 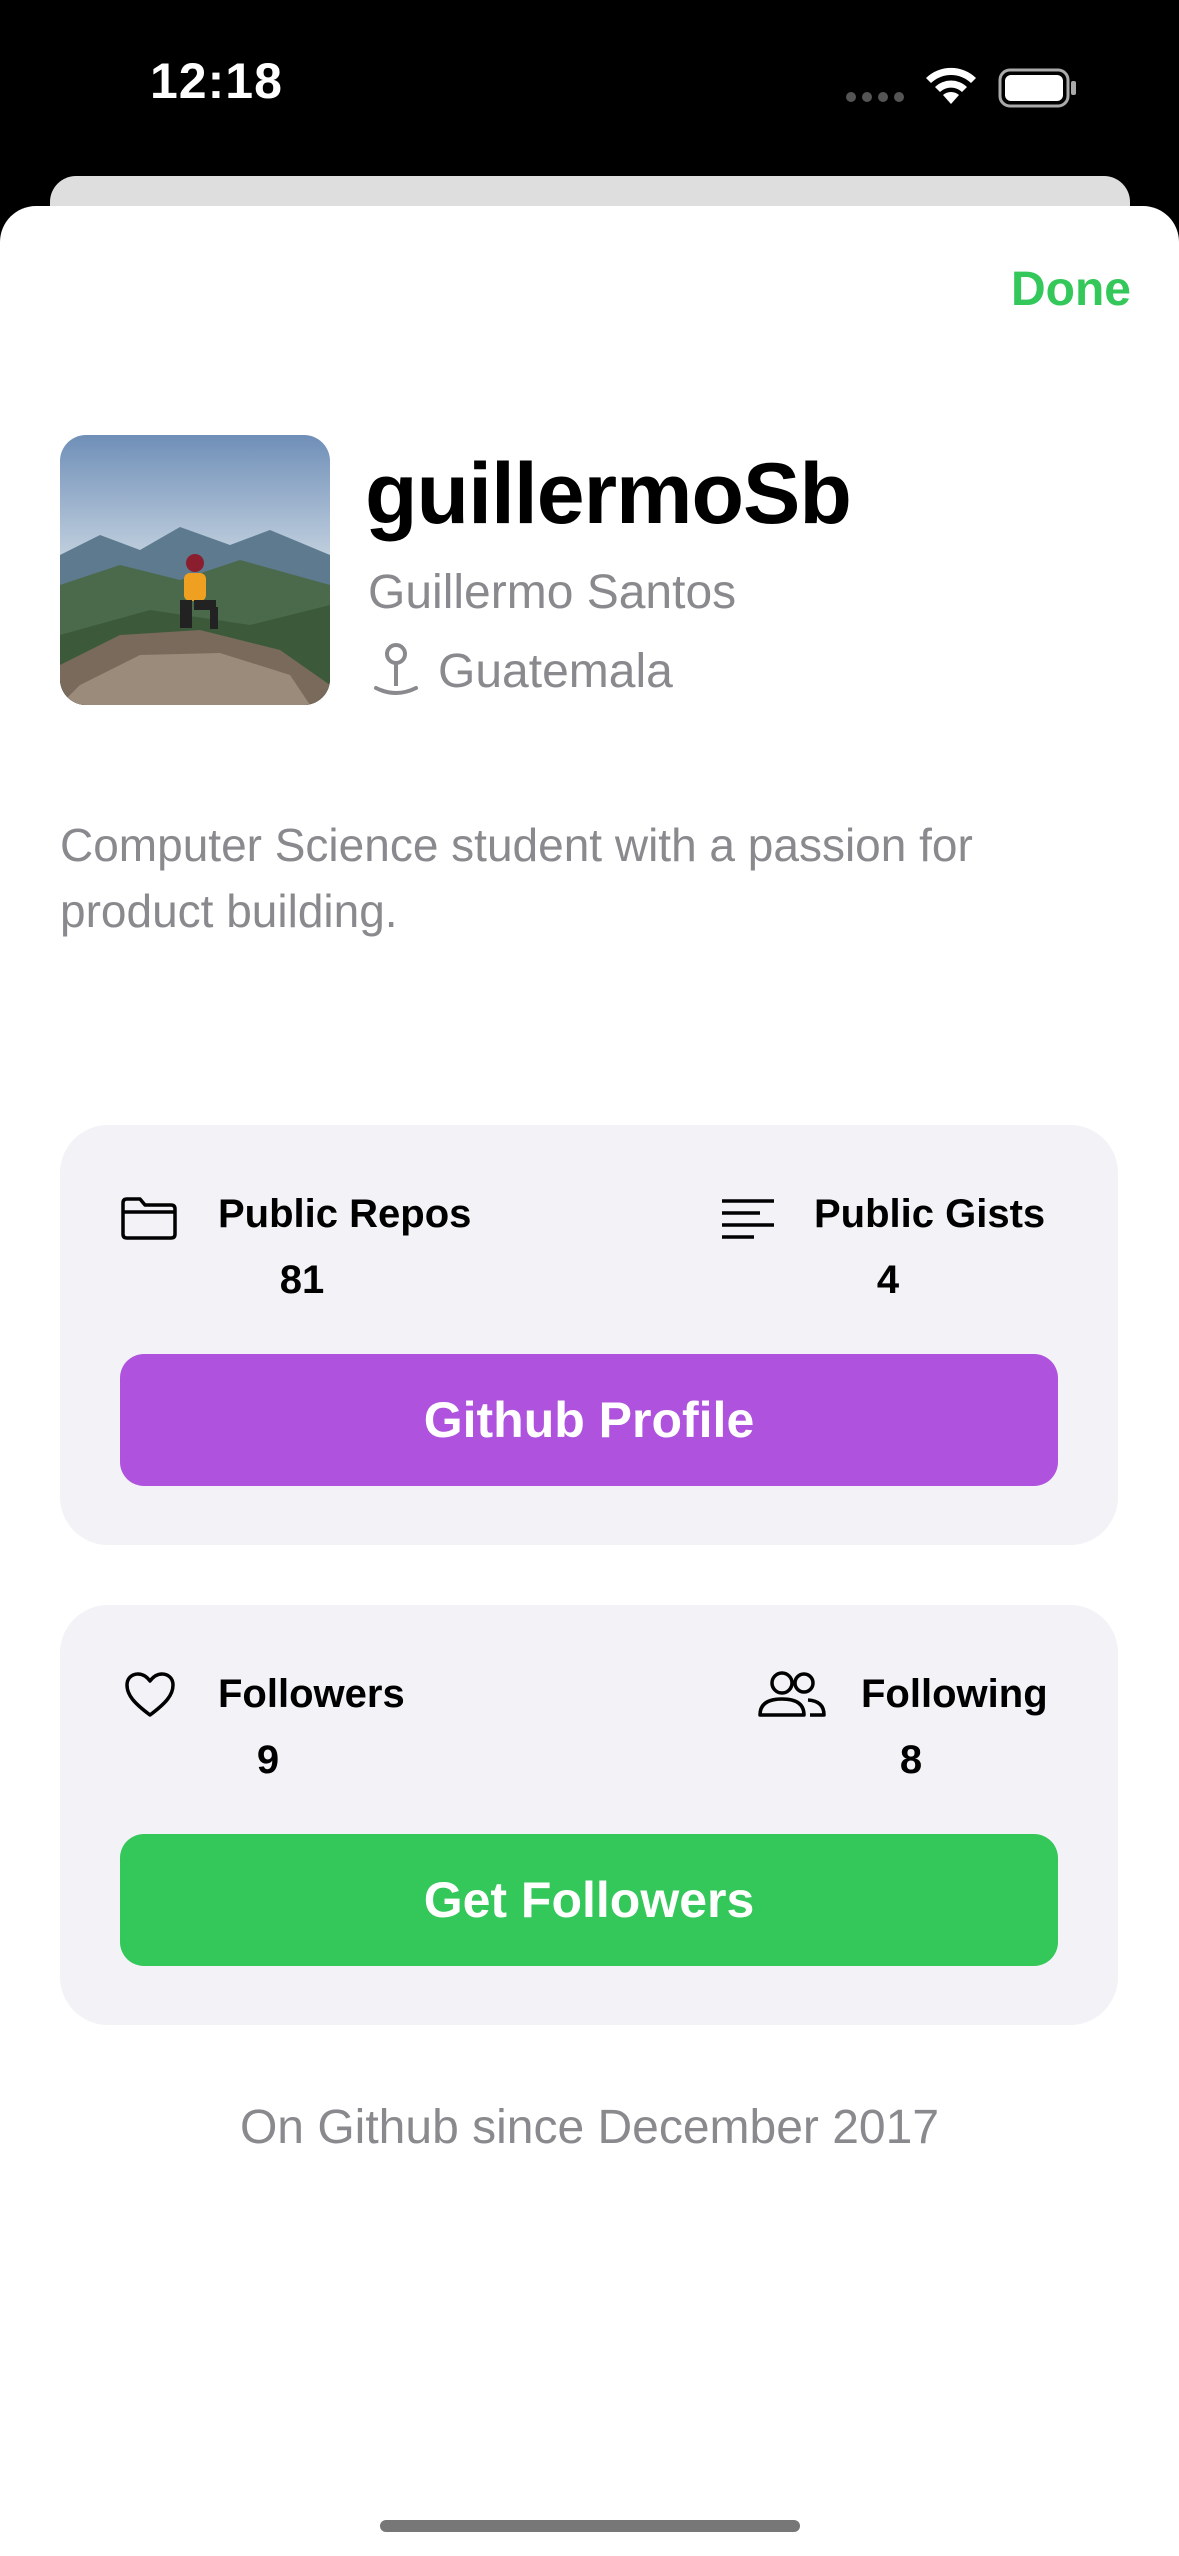 I want to click on text-align-left-icon, so click(x=748, y=1219).